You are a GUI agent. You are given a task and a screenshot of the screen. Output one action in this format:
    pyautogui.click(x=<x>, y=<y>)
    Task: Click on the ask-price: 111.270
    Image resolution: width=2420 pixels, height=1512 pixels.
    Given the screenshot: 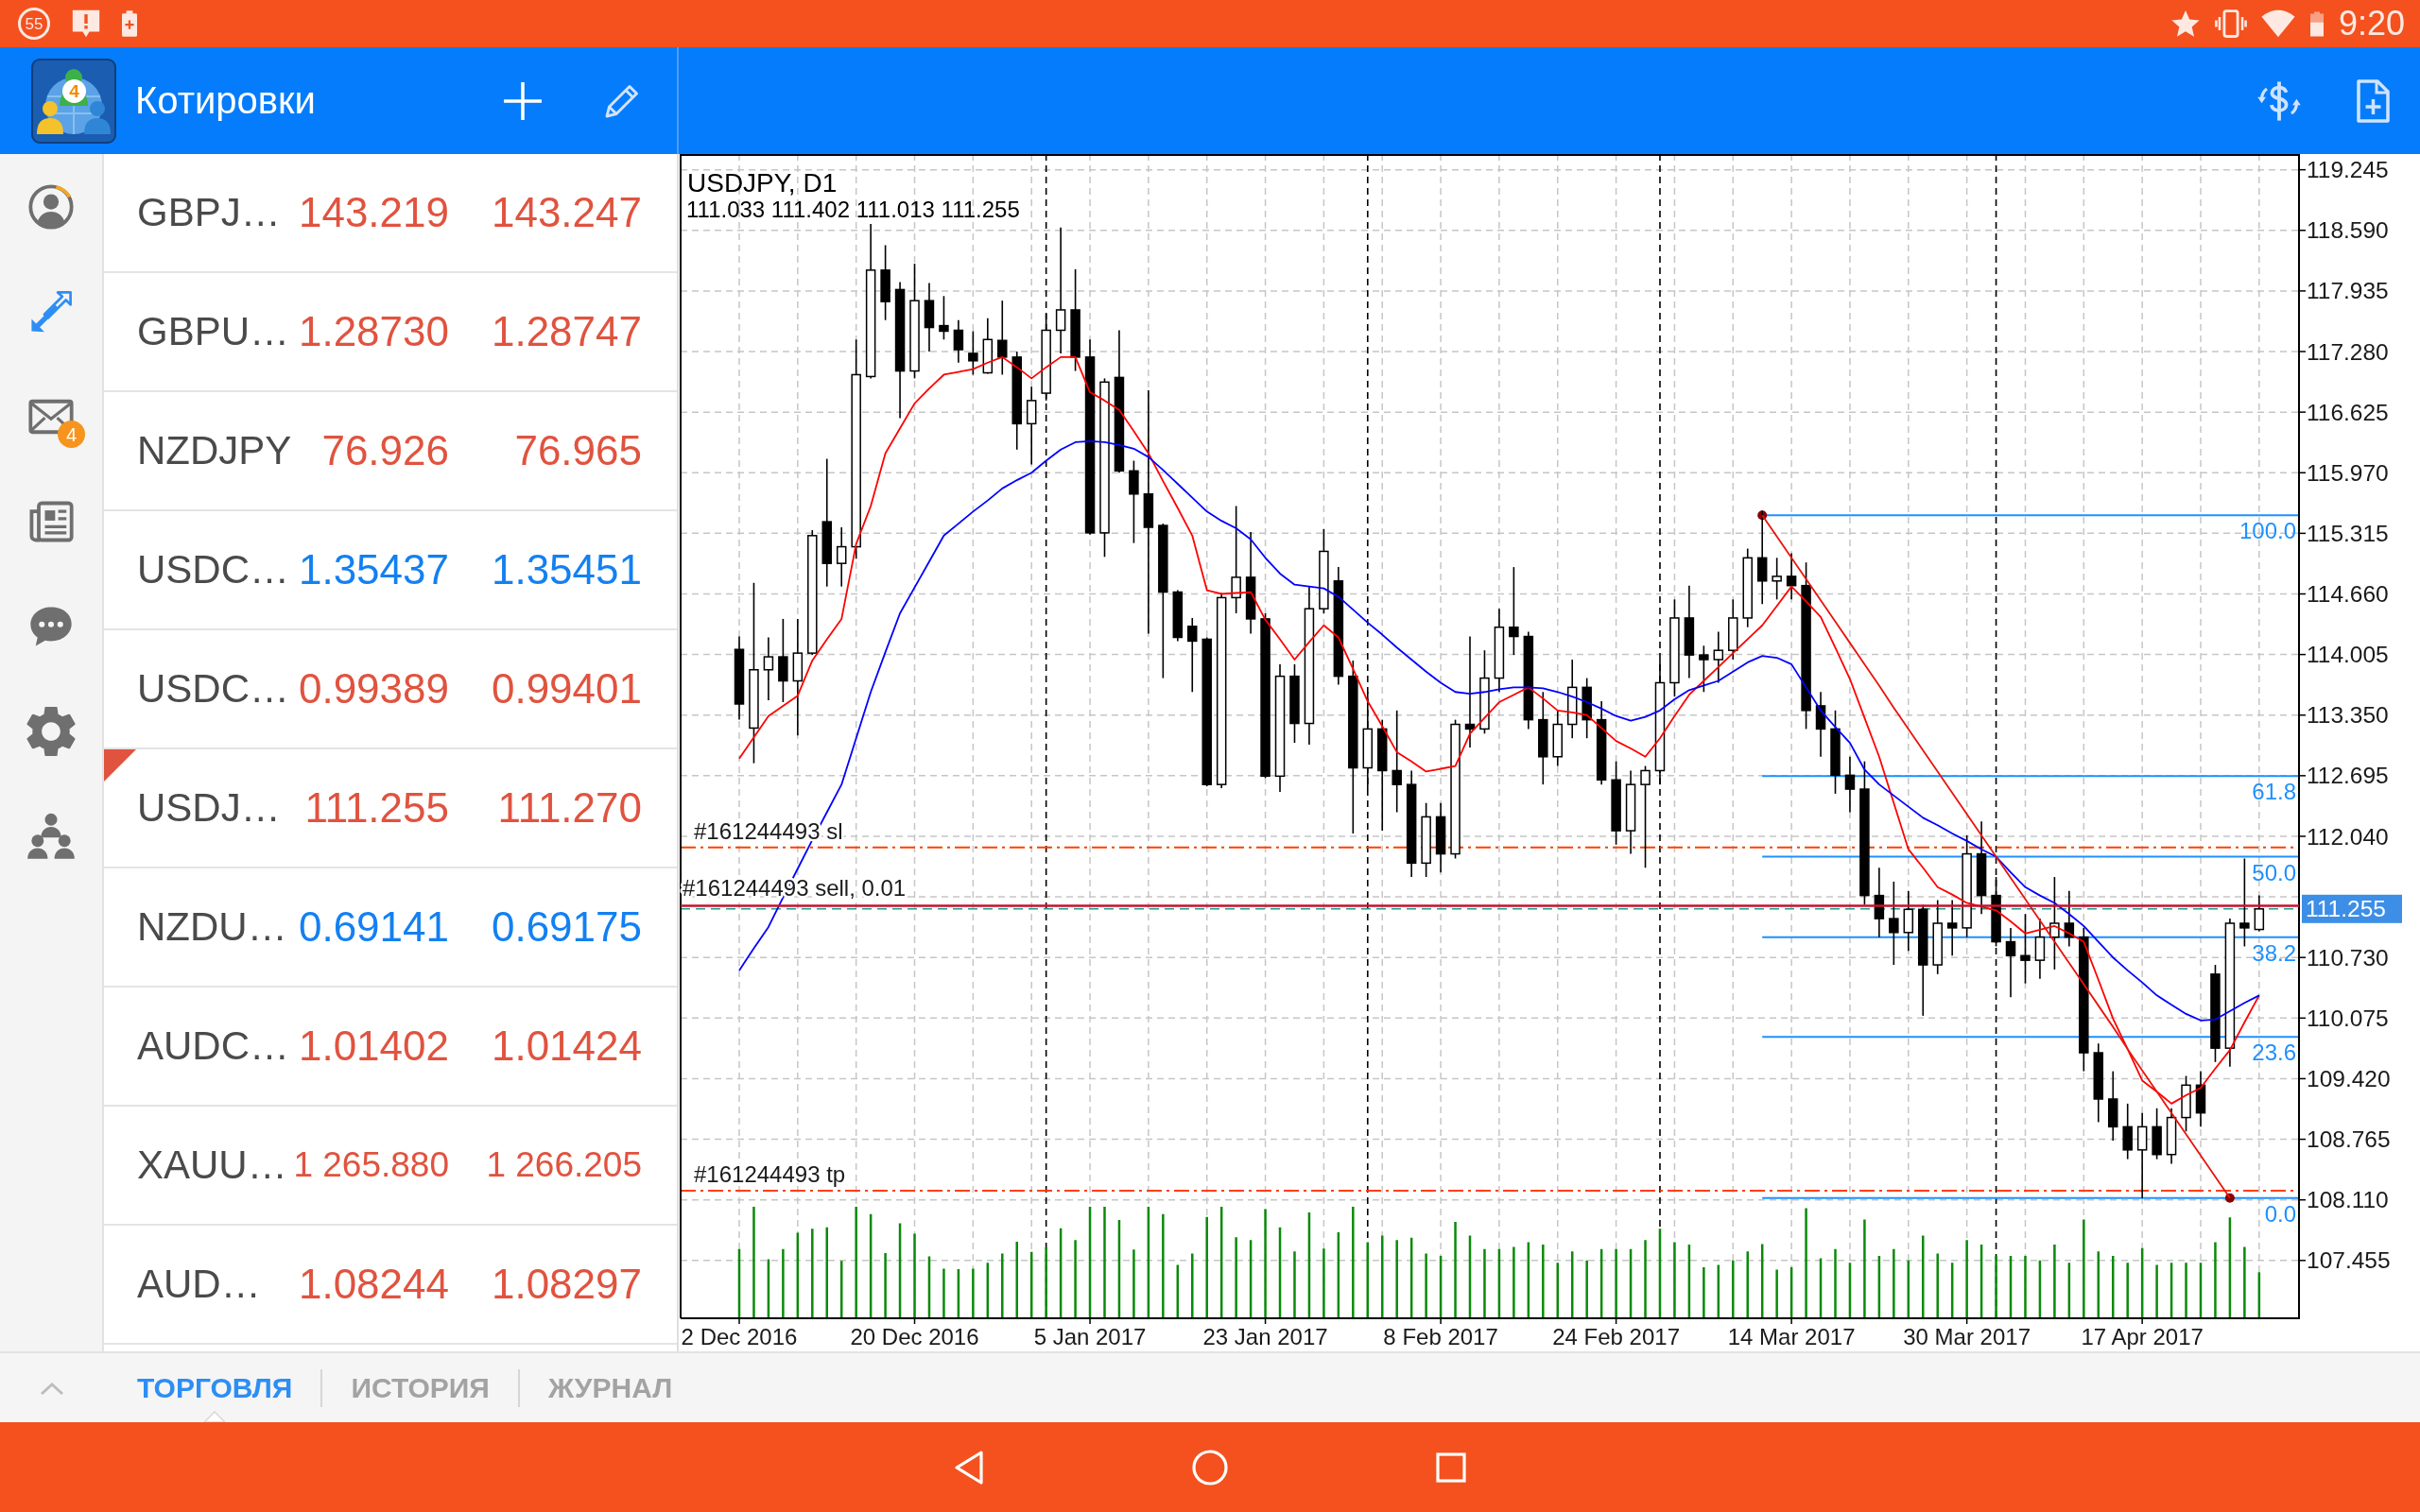 What is the action you would take?
    pyautogui.click(x=569, y=808)
    